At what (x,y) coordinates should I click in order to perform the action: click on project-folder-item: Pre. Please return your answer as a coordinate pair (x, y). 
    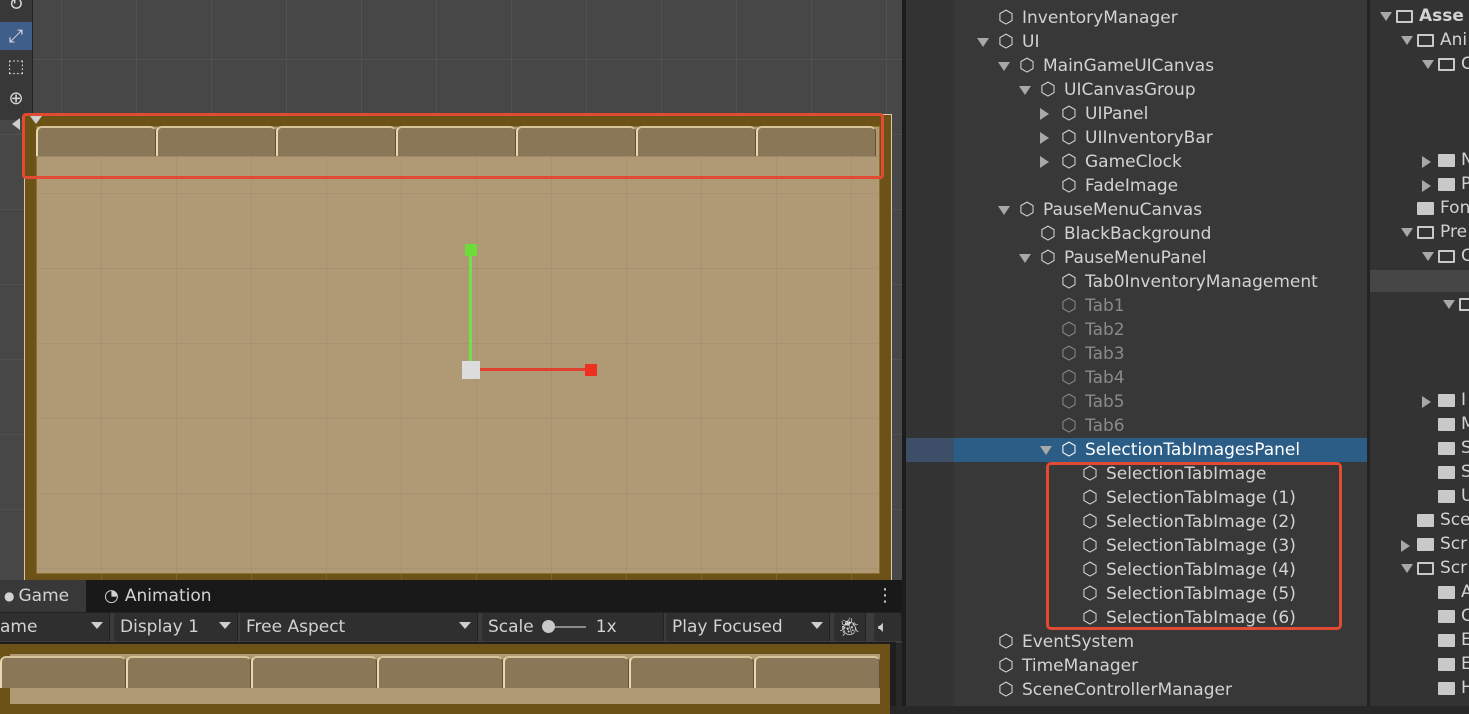
    Looking at the image, I should click on (1434, 232).